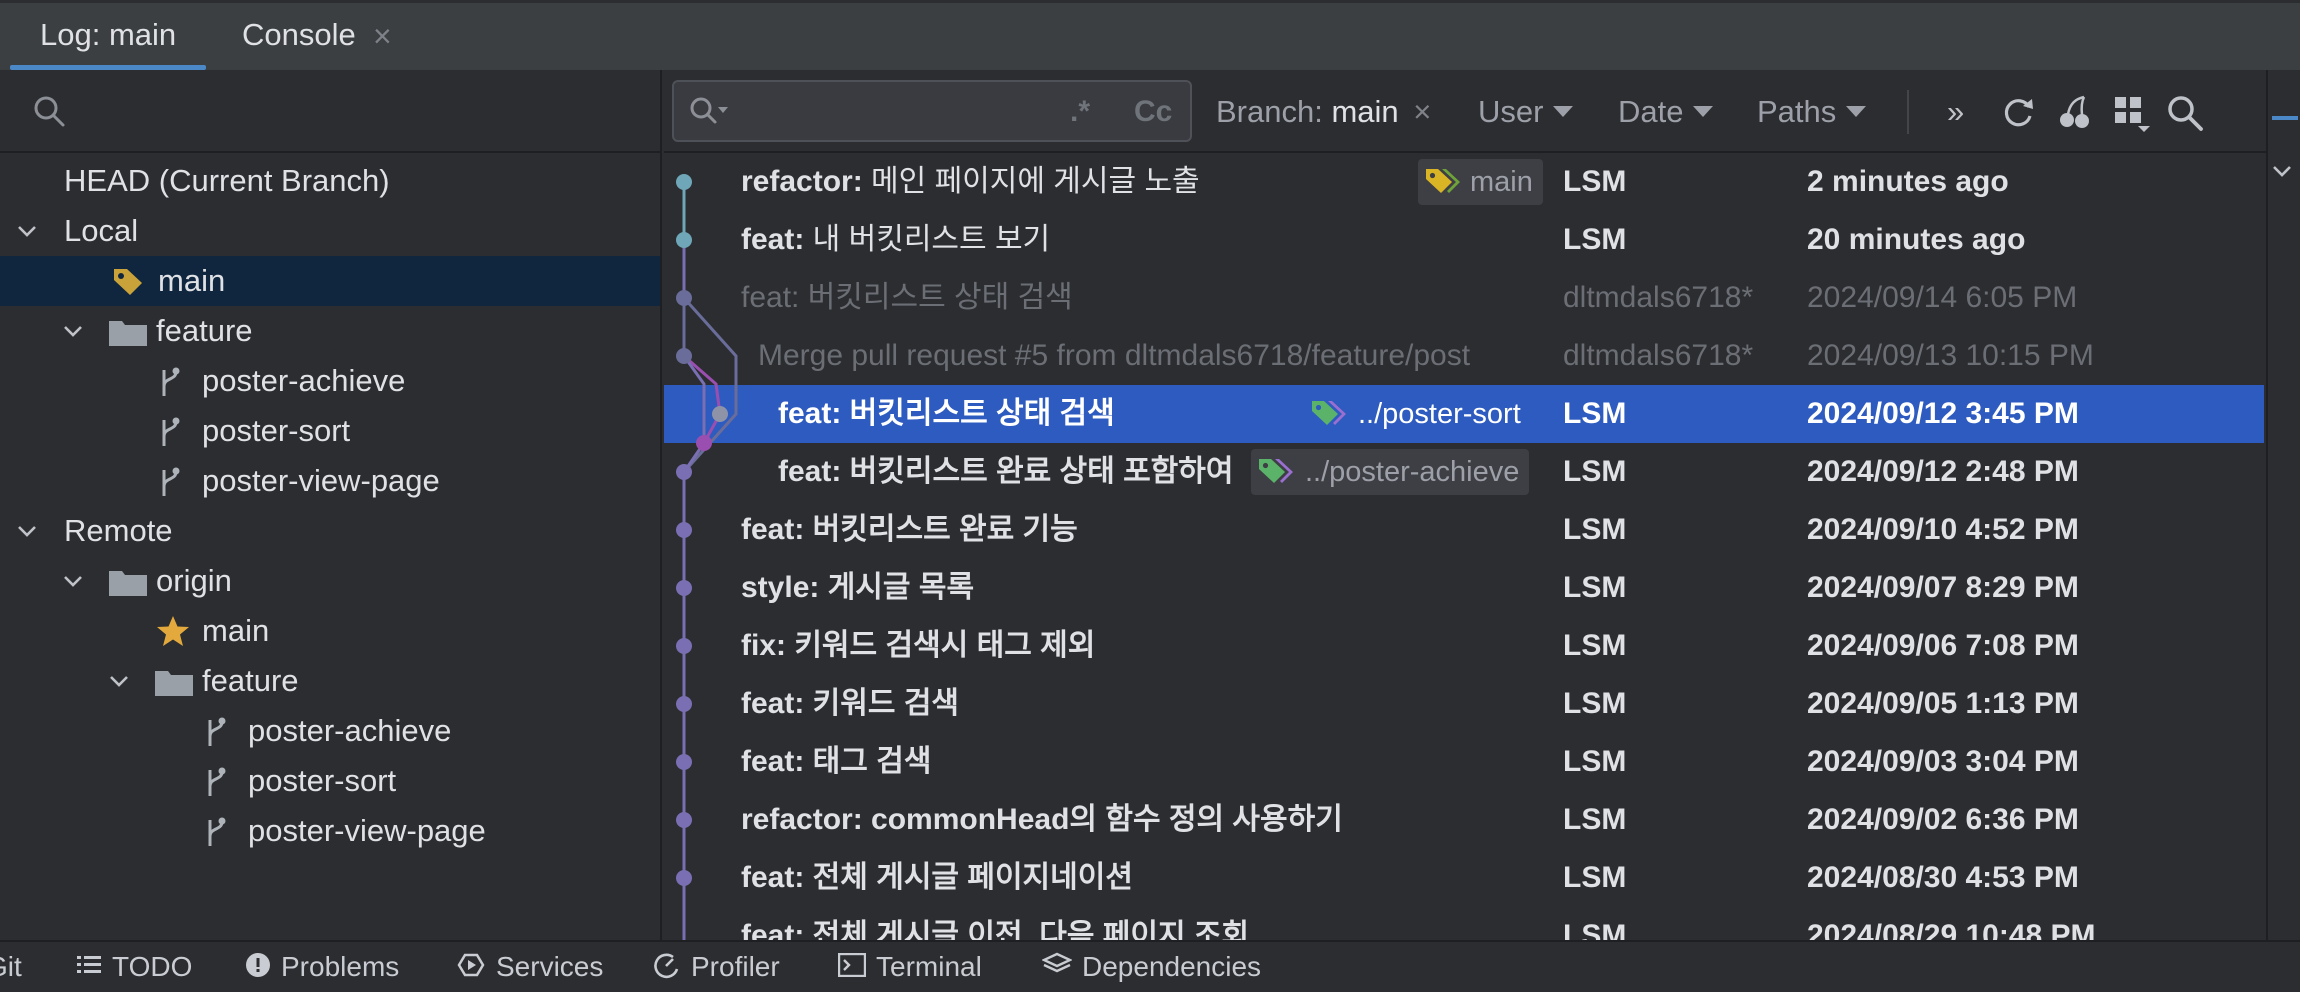  I want to click on user-filter-dropdown: User, so click(1526, 111).